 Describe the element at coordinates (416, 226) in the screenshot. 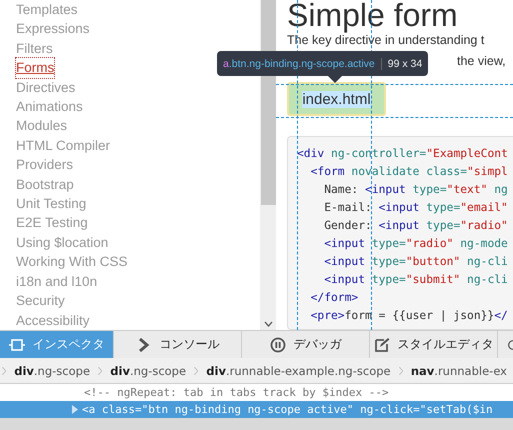

I see `code-line: Gender: <input type="radio"` at that location.